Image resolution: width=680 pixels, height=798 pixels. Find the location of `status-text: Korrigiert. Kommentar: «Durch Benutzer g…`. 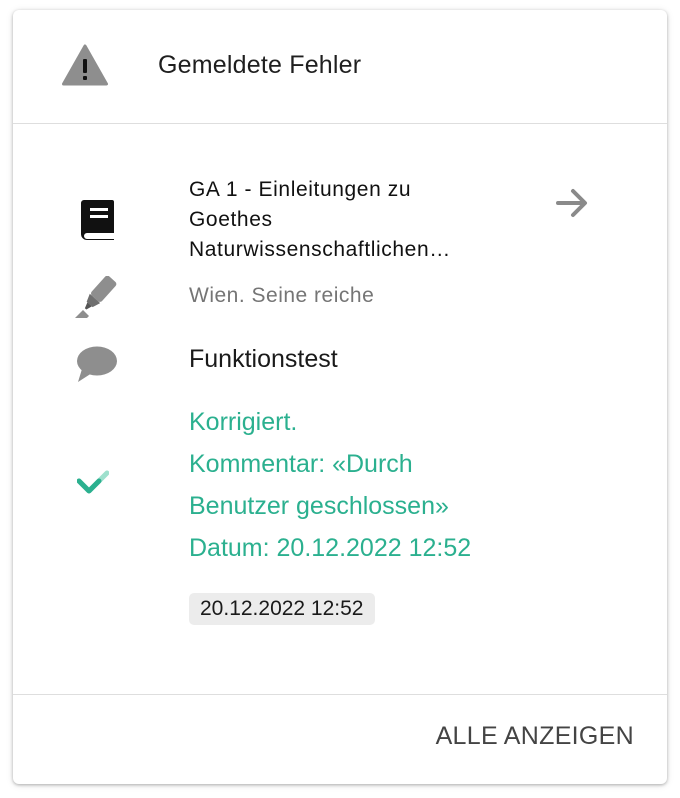

status-text: Korrigiert. Kommentar: «Durch Benutzer g… is located at coordinates (330, 485).